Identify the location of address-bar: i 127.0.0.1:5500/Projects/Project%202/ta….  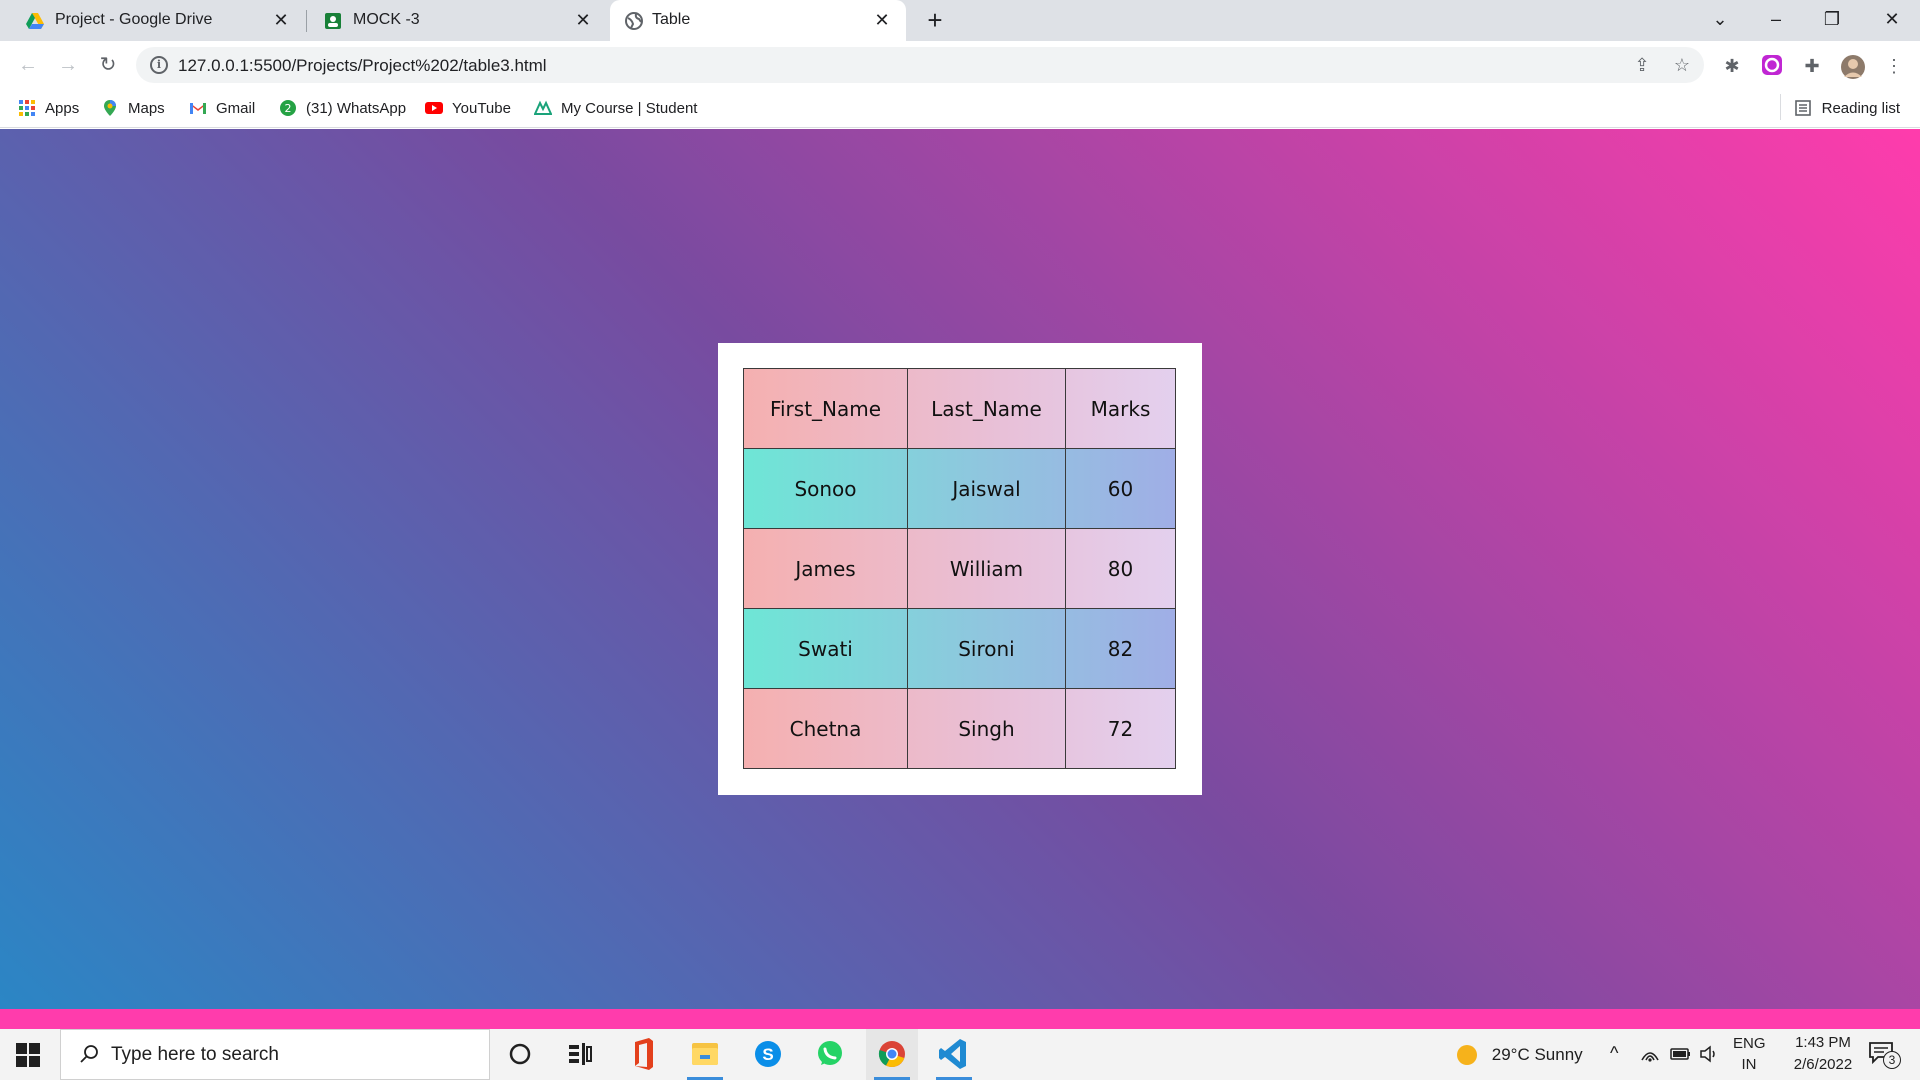
(920, 65).